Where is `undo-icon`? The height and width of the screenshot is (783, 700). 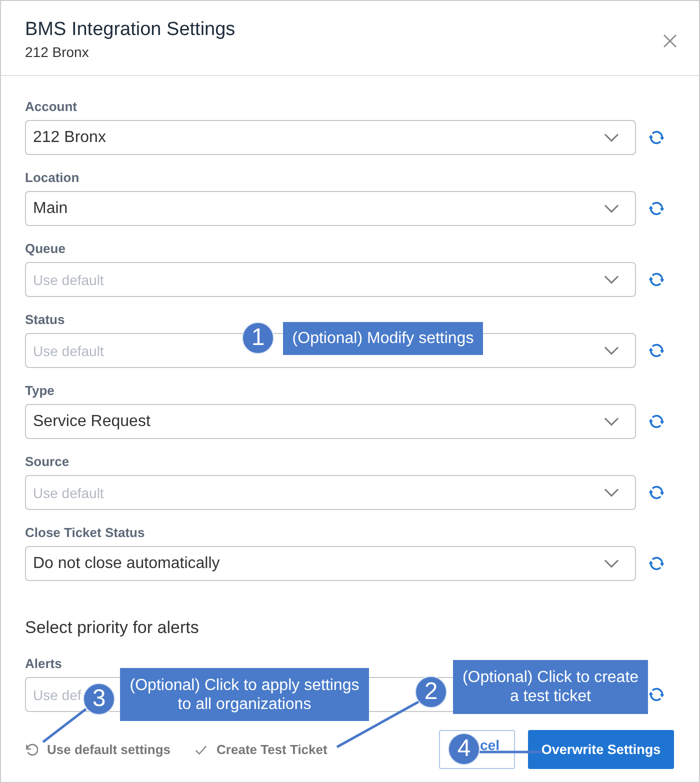
undo-icon is located at coordinates (31, 749).